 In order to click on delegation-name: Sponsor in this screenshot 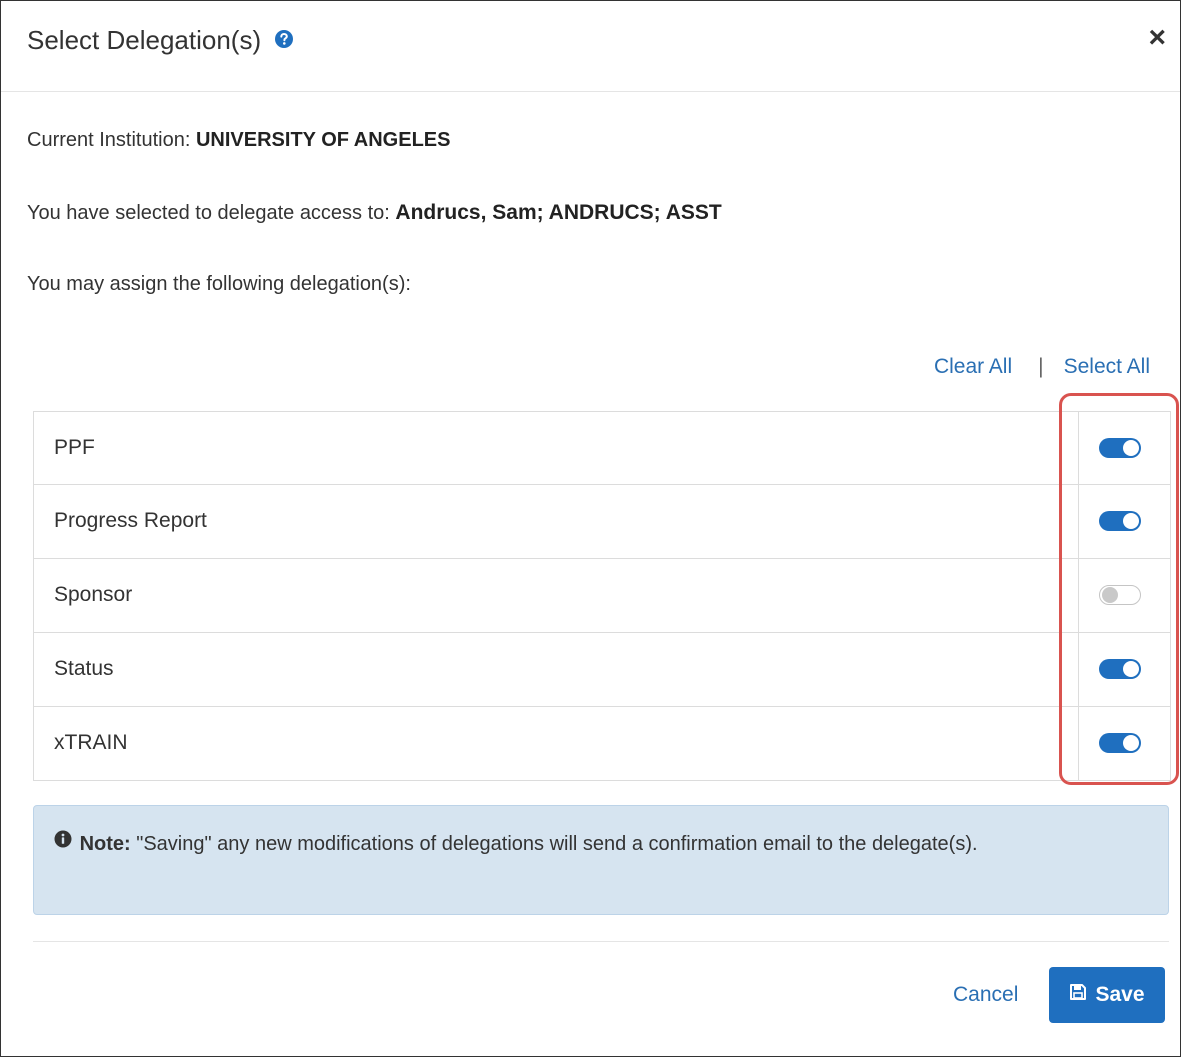, I will do `click(93, 594)`.